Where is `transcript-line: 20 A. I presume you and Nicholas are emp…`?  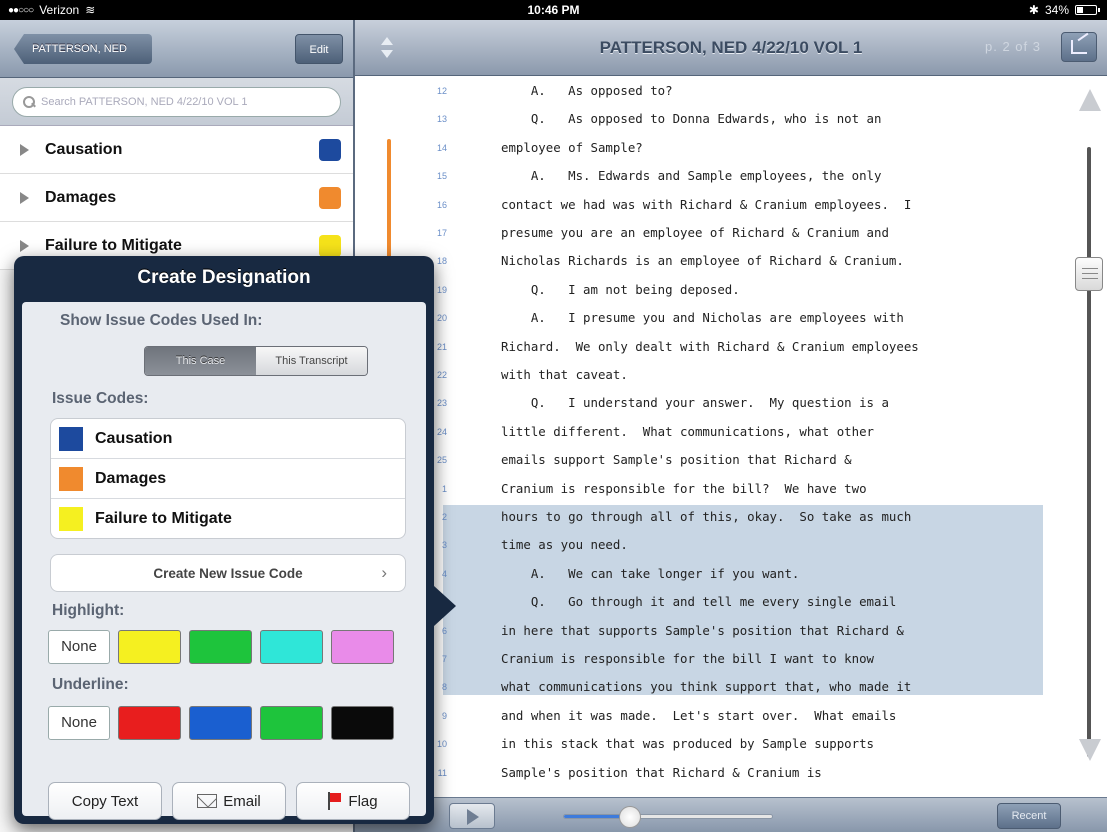 transcript-line: 20 A. I presume you and Nicholas are emp… is located at coordinates (711, 324).